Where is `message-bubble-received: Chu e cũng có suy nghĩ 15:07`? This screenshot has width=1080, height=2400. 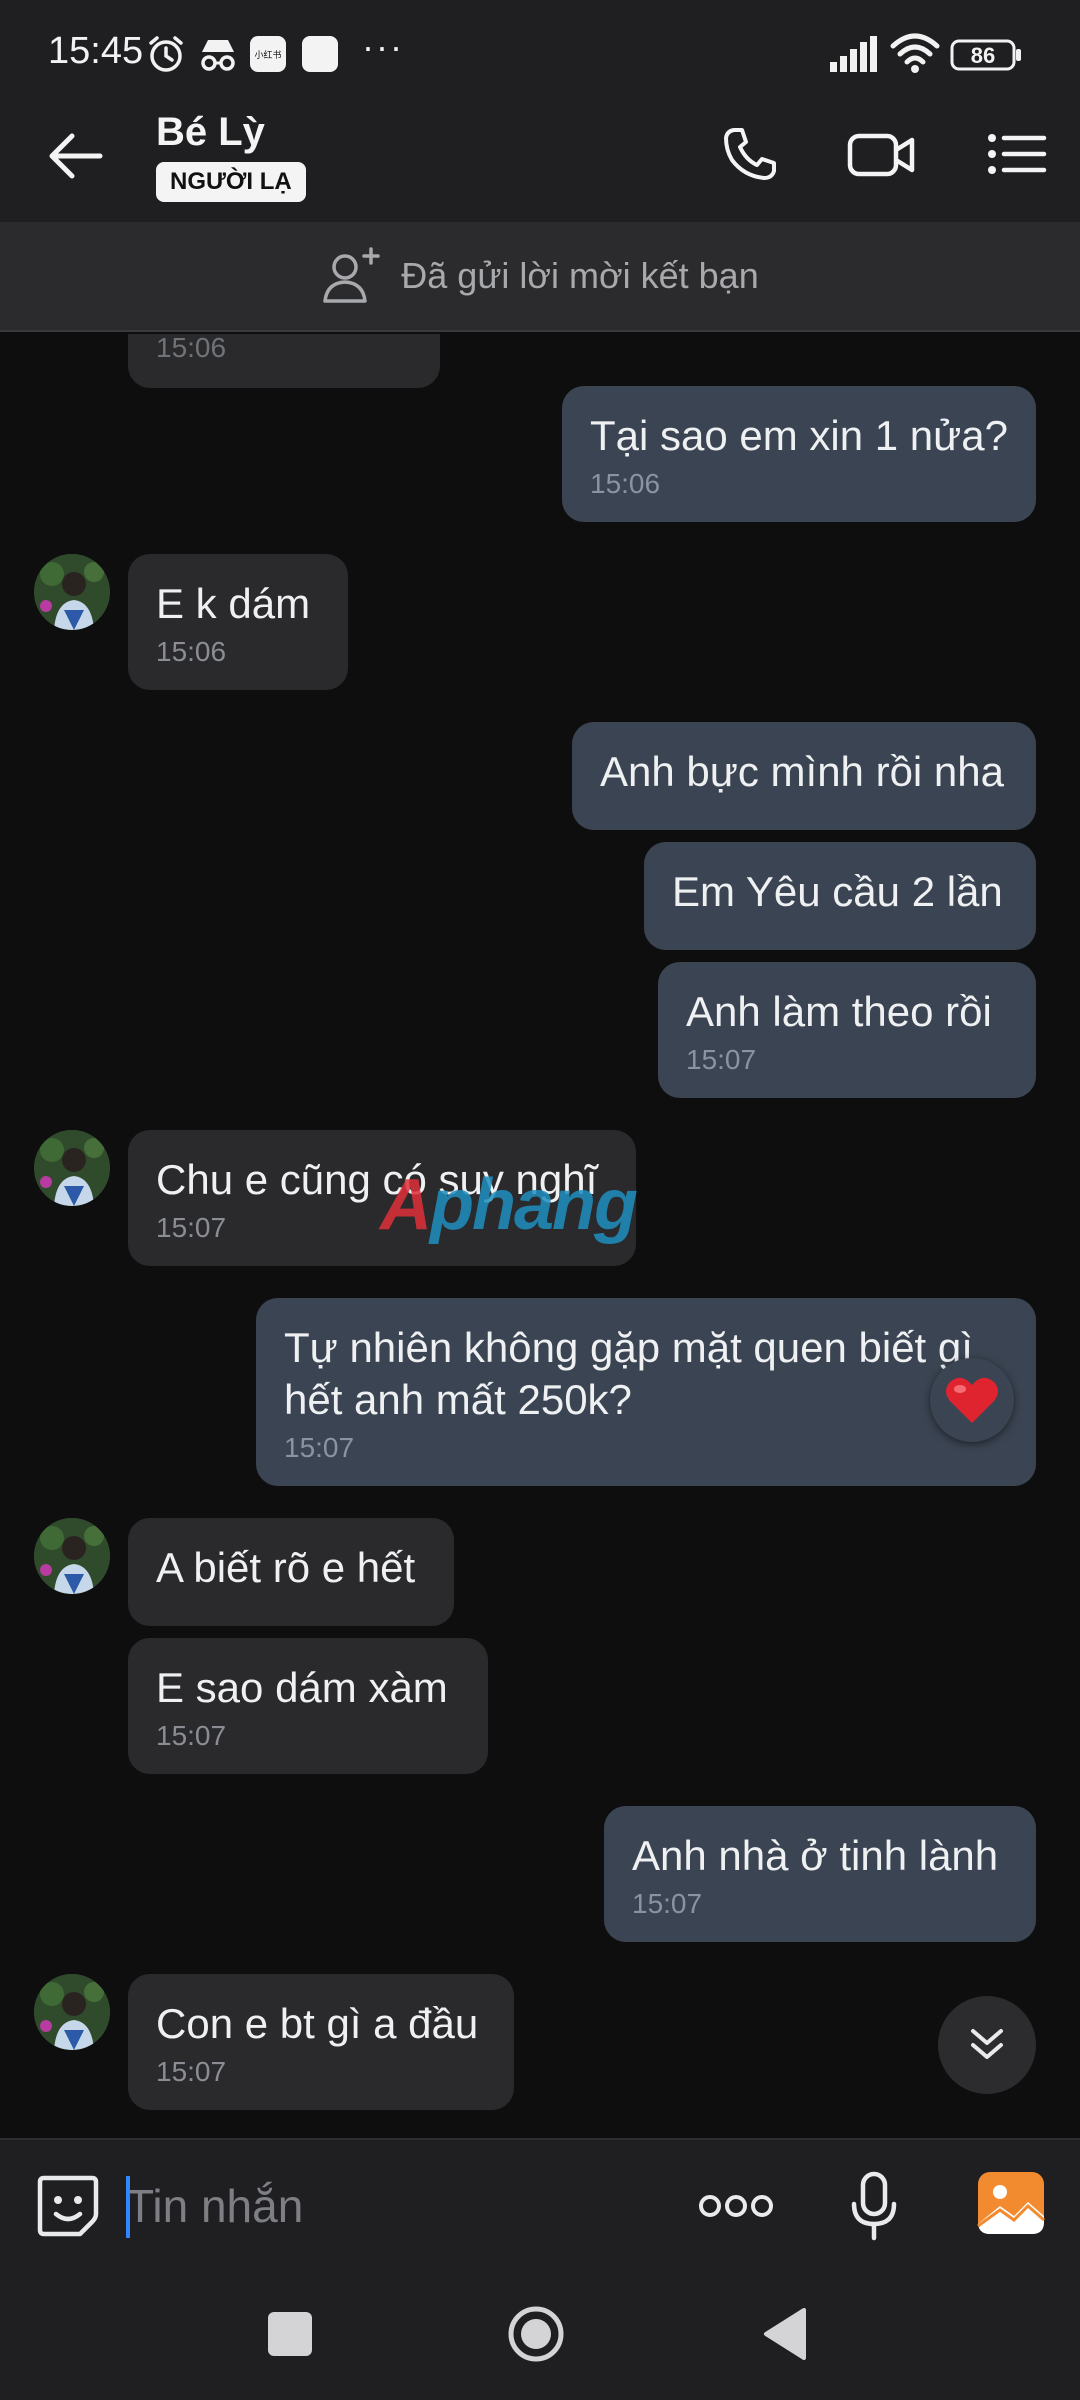 message-bubble-received: Chu e cũng có suy nghĩ 15:07 is located at coordinates (382, 1198).